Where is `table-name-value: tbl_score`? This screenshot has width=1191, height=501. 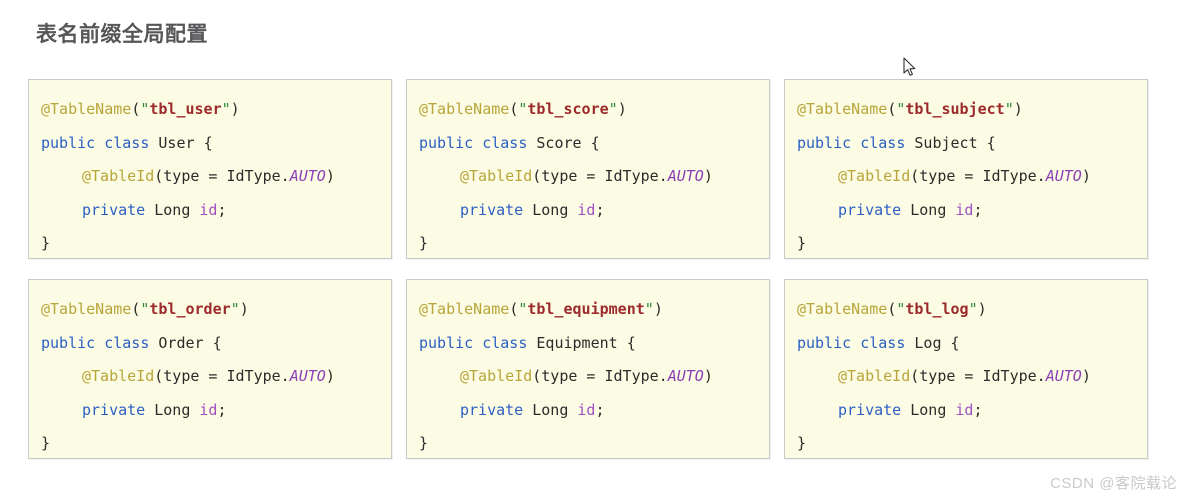
table-name-value: tbl_score is located at coordinates (568, 109).